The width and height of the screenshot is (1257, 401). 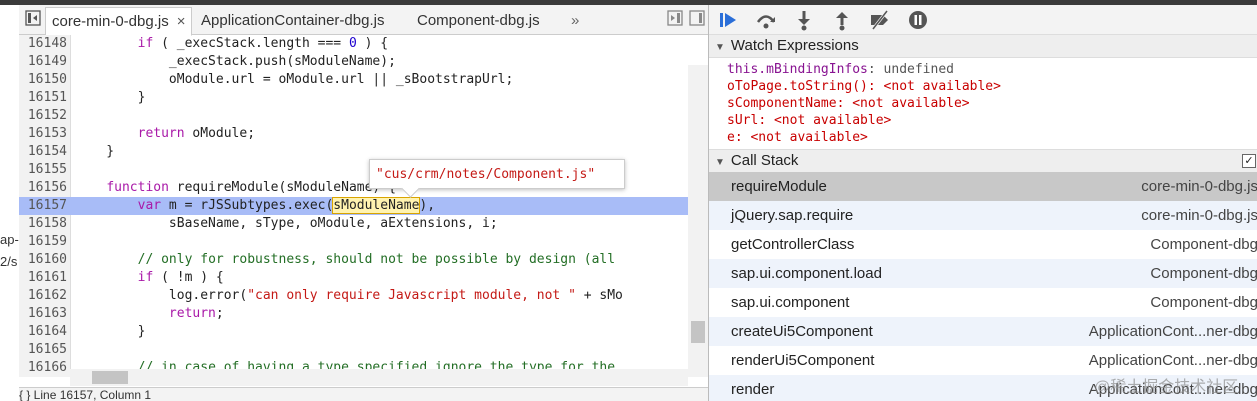 What do you see at coordinates (43, 260) in the screenshot?
I see `line-number: 16160` at bounding box center [43, 260].